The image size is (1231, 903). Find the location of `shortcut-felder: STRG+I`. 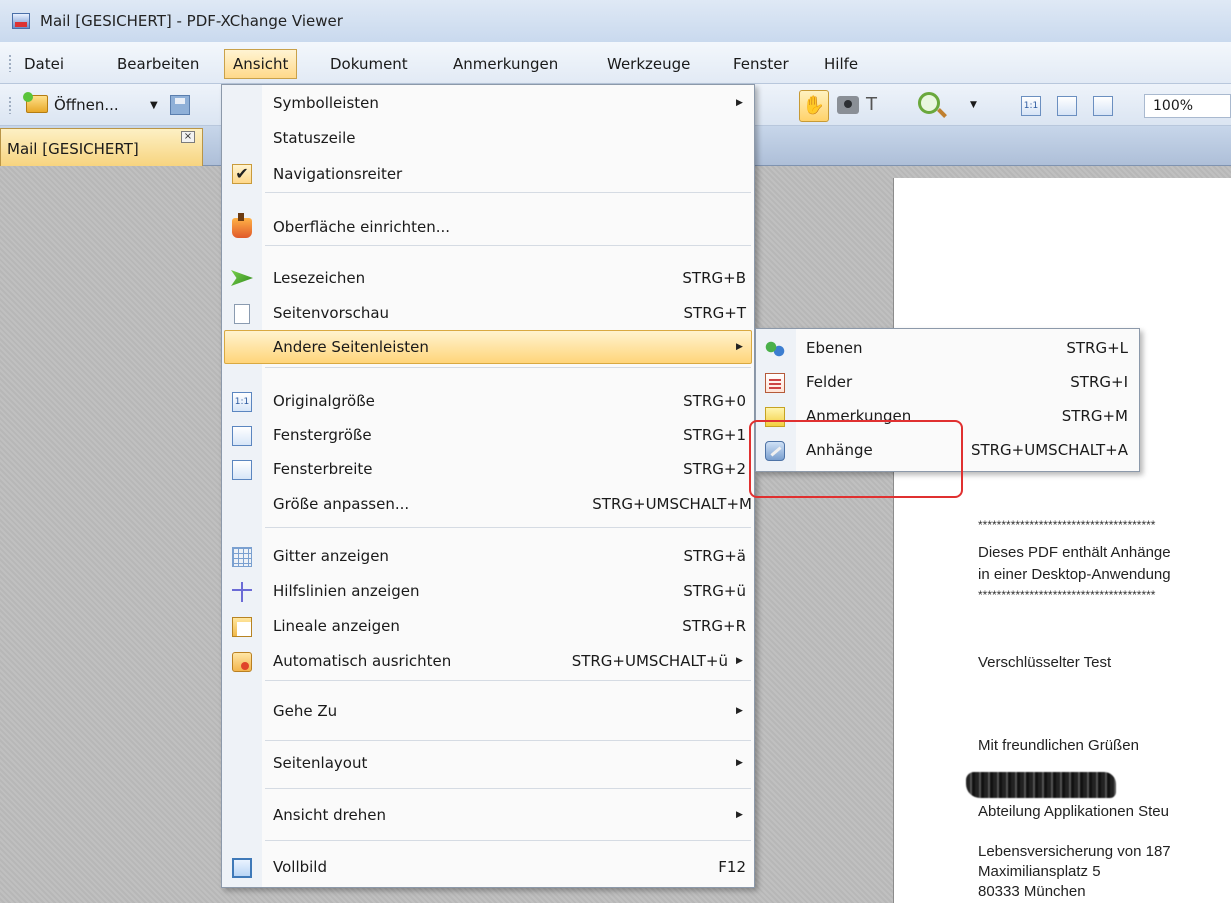

shortcut-felder: STRG+I is located at coordinates (1099, 382).